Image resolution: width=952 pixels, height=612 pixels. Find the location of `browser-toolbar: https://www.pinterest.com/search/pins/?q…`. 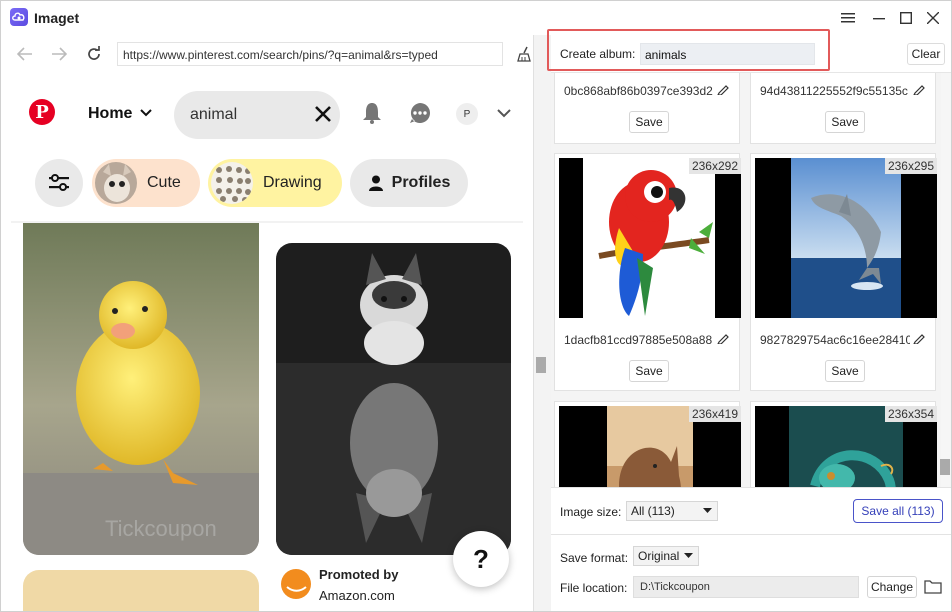

browser-toolbar: https://www.pinterest.com/search/pins/?q… is located at coordinates (271, 54).